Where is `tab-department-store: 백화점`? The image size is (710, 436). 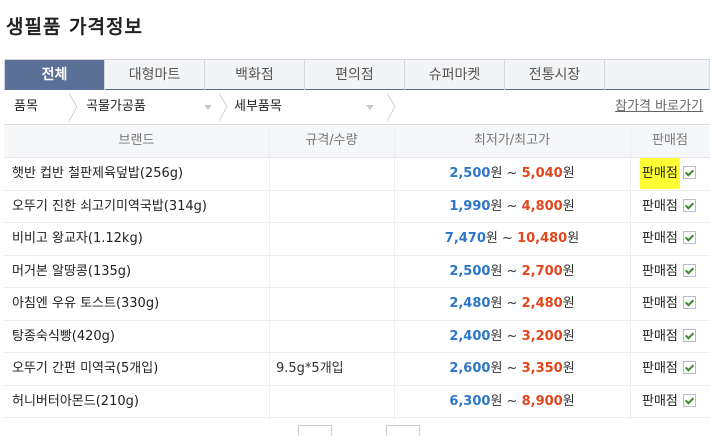 tab-department-store: 백화점 is located at coordinates (255, 75).